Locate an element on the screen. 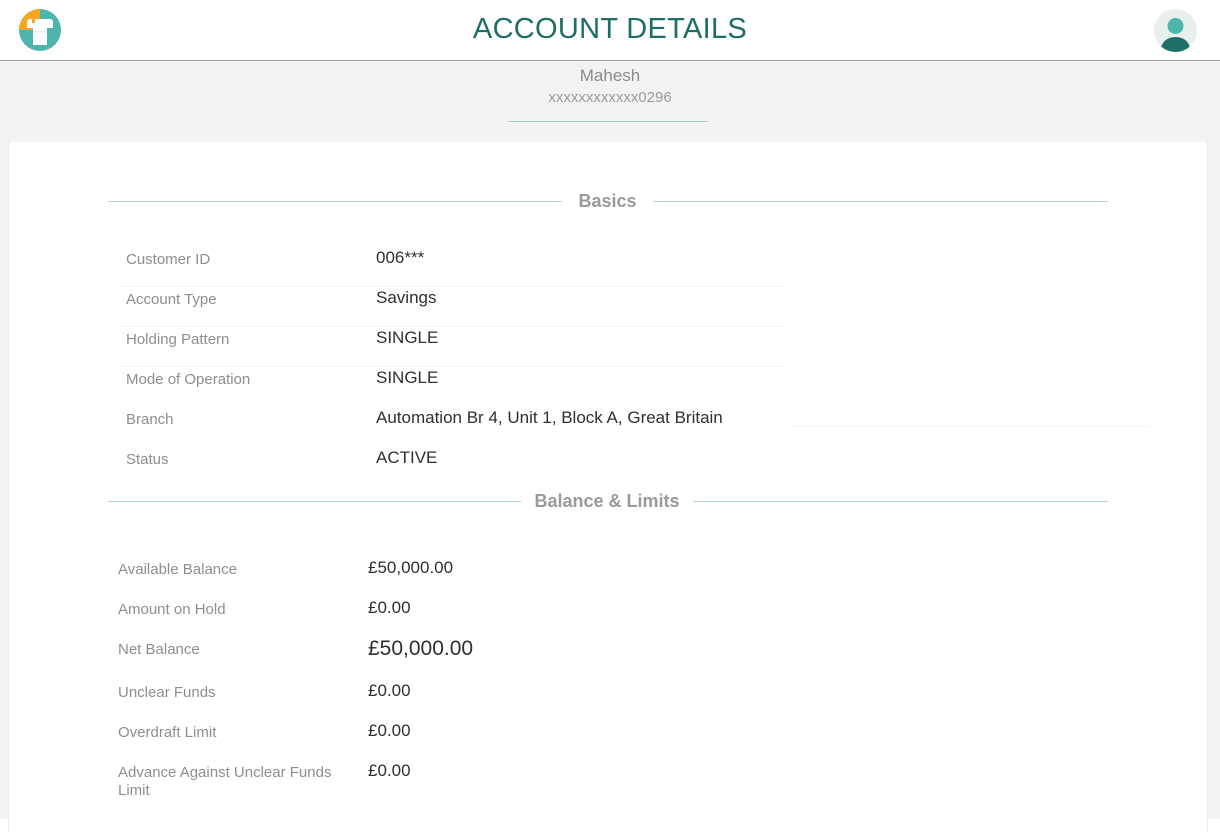 This screenshot has width=1220, height=832. right-gutter is located at coordinates (1214, 480).